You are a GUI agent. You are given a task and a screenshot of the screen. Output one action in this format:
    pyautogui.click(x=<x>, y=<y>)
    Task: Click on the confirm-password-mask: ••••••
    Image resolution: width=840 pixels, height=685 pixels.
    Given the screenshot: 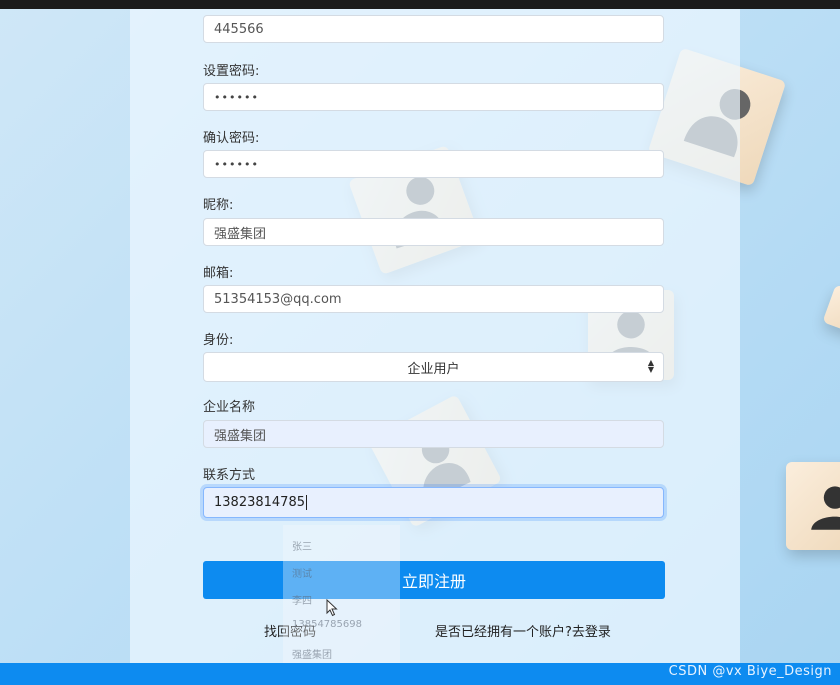 What is the action you would take?
    pyautogui.click(x=236, y=164)
    